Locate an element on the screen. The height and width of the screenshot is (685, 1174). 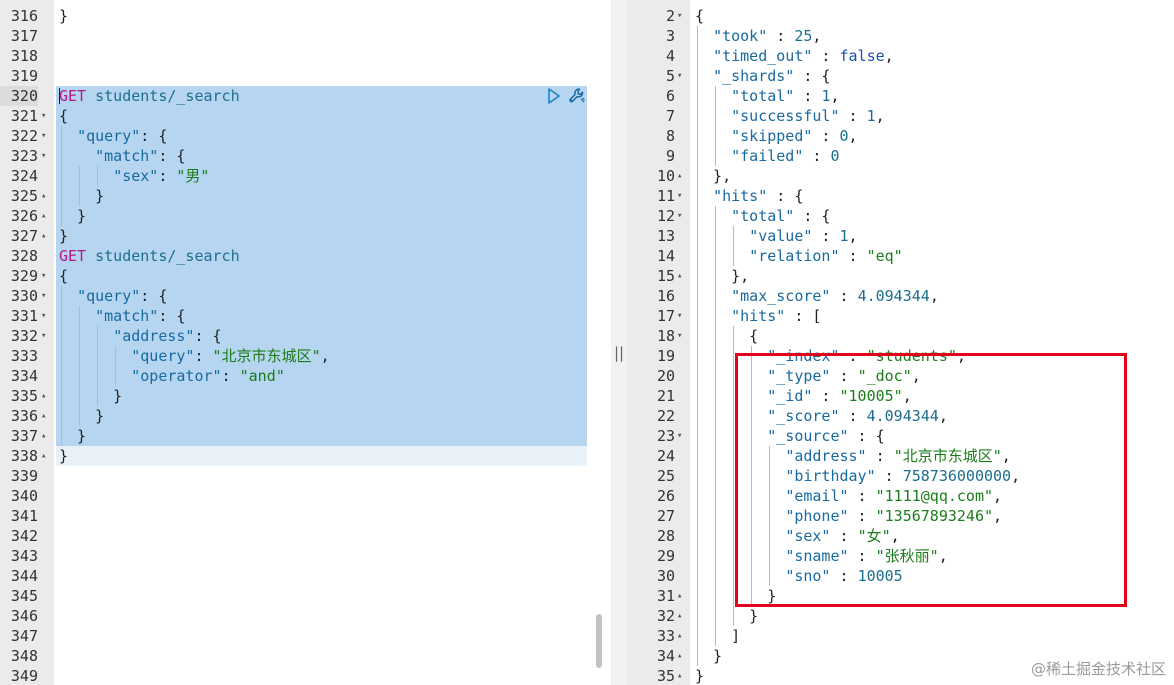
code-token: 1 is located at coordinates (871, 116).